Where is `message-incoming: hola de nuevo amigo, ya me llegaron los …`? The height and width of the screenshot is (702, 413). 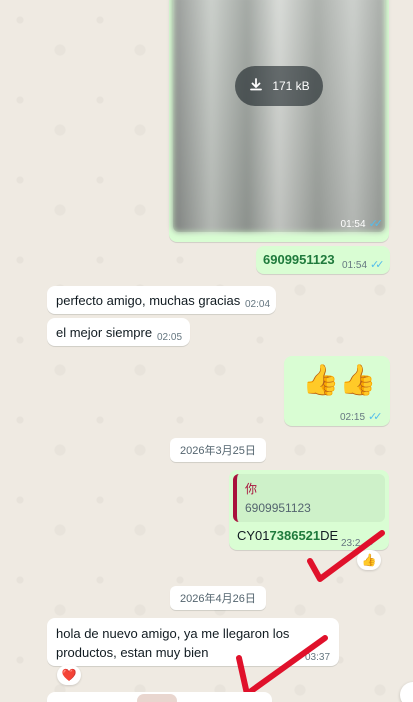
message-incoming: hola de nuevo amigo, ya me llegaron los … is located at coordinates (193, 642).